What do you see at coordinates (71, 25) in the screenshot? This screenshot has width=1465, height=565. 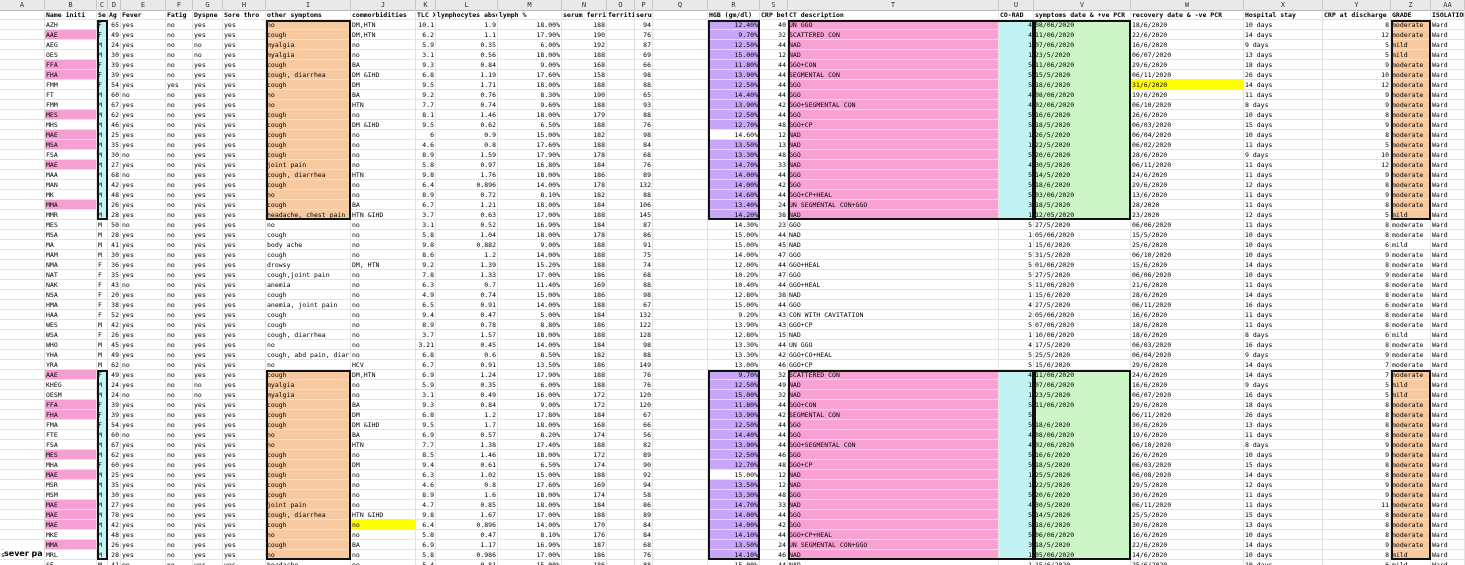 I see `cell: AZH` at bounding box center [71, 25].